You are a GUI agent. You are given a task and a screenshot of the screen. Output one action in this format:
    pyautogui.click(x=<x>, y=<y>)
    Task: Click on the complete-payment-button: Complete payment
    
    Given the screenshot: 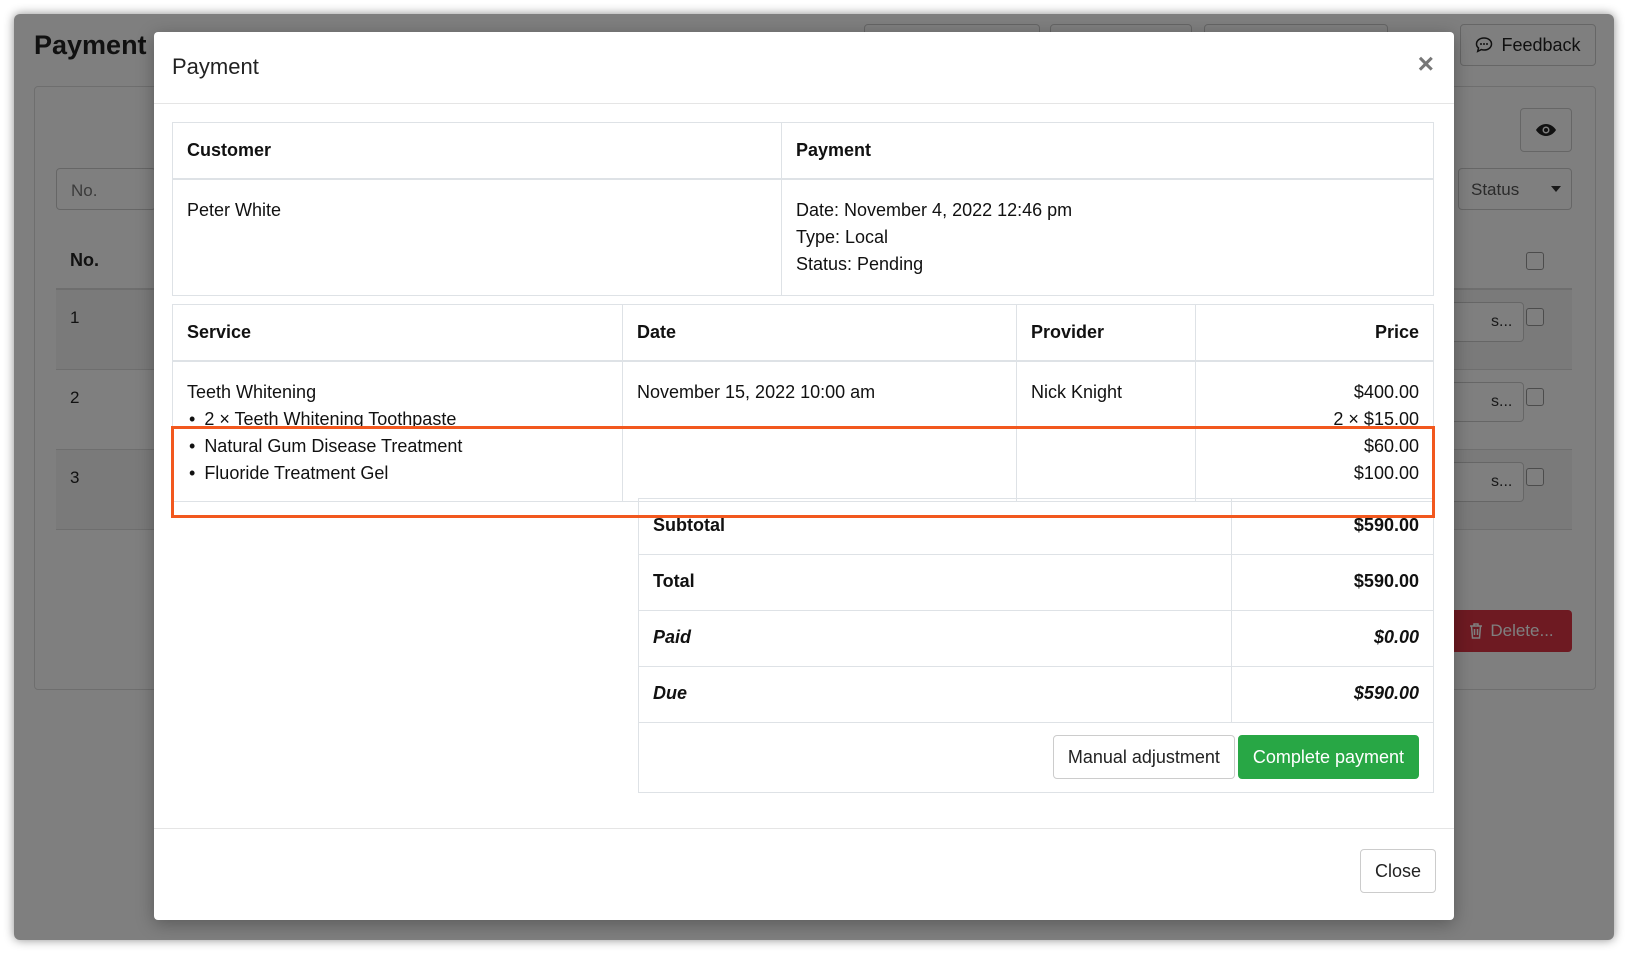 What is the action you would take?
    pyautogui.click(x=1328, y=757)
    